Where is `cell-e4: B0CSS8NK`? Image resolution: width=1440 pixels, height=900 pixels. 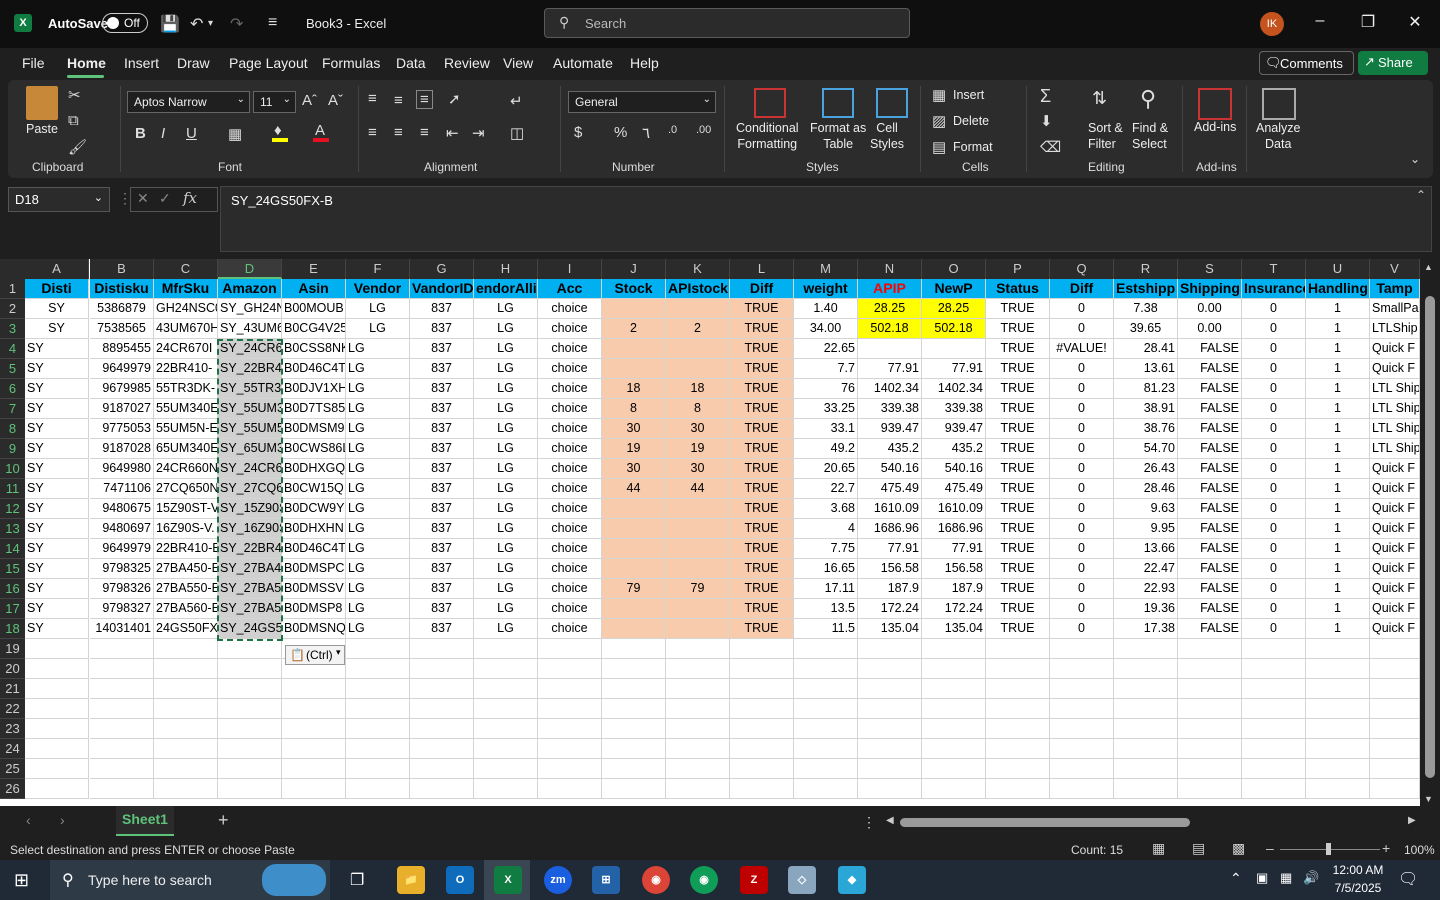
cell-e4: B0CSS8NK is located at coordinates (314, 349).